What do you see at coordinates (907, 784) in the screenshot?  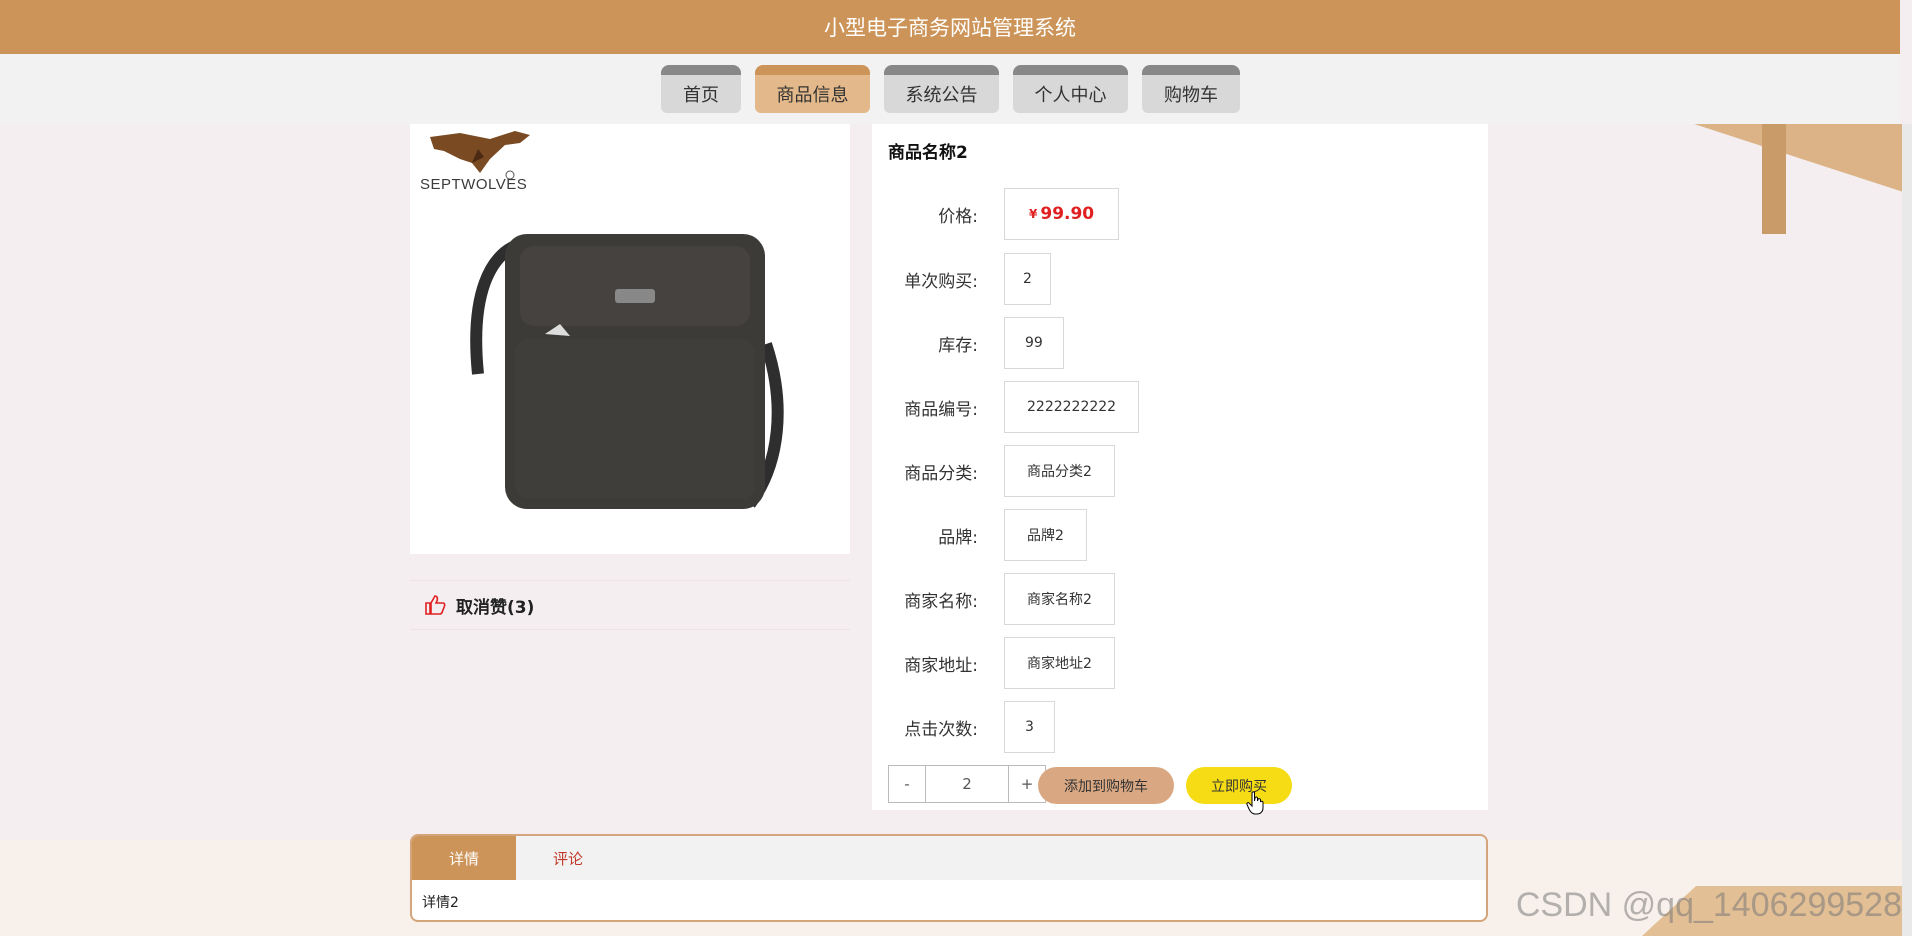 I see `quantity-decrease-button: -` at bounding box center [907, 784].